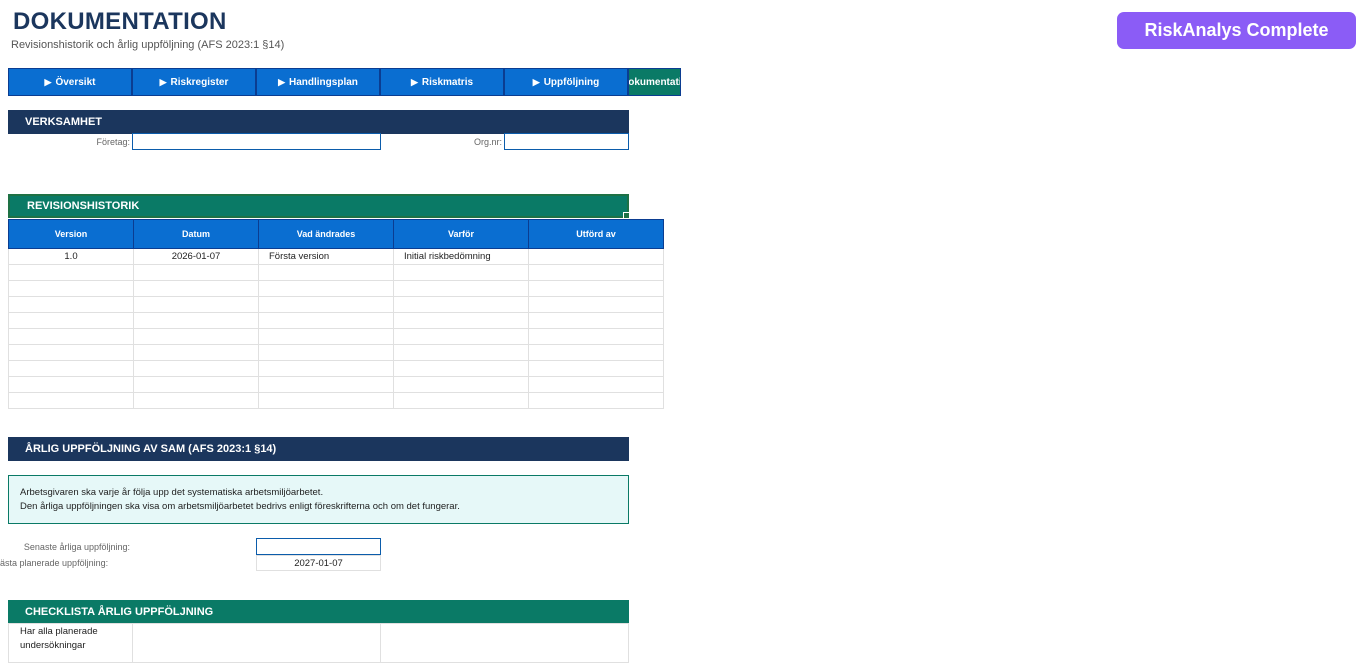 The image size is (1367, 663). I want to click on nav-label: Riskmatris, so click(447, 82).